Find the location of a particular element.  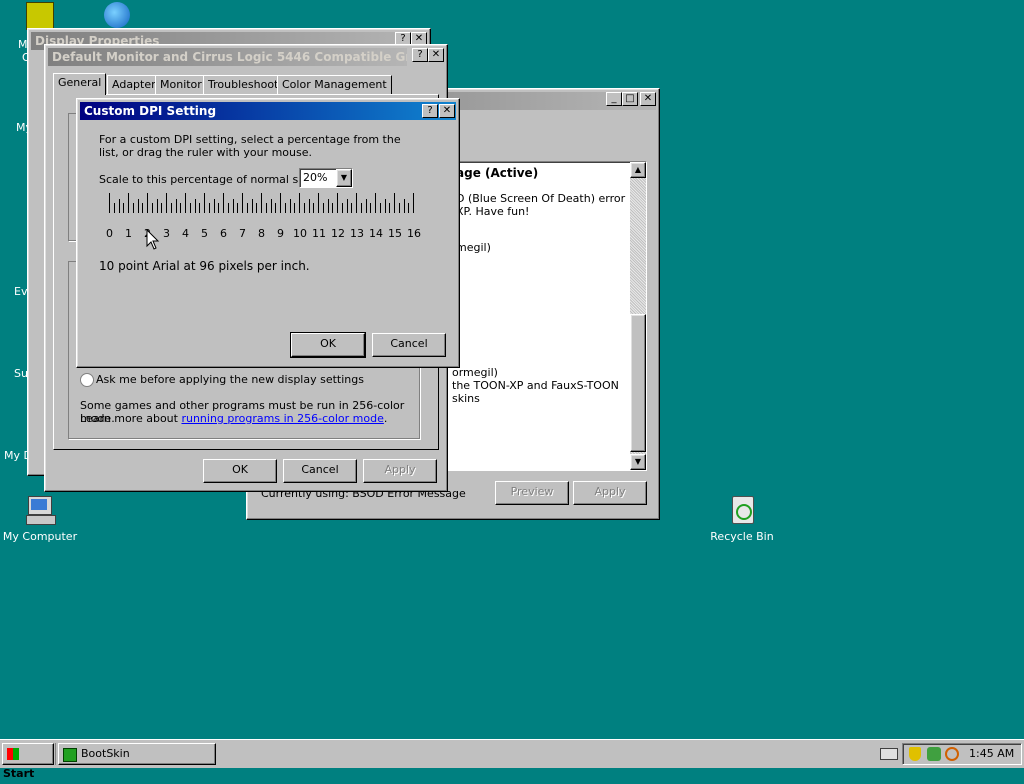

radio-ask-before-applying is located at coordinates (87, 380).